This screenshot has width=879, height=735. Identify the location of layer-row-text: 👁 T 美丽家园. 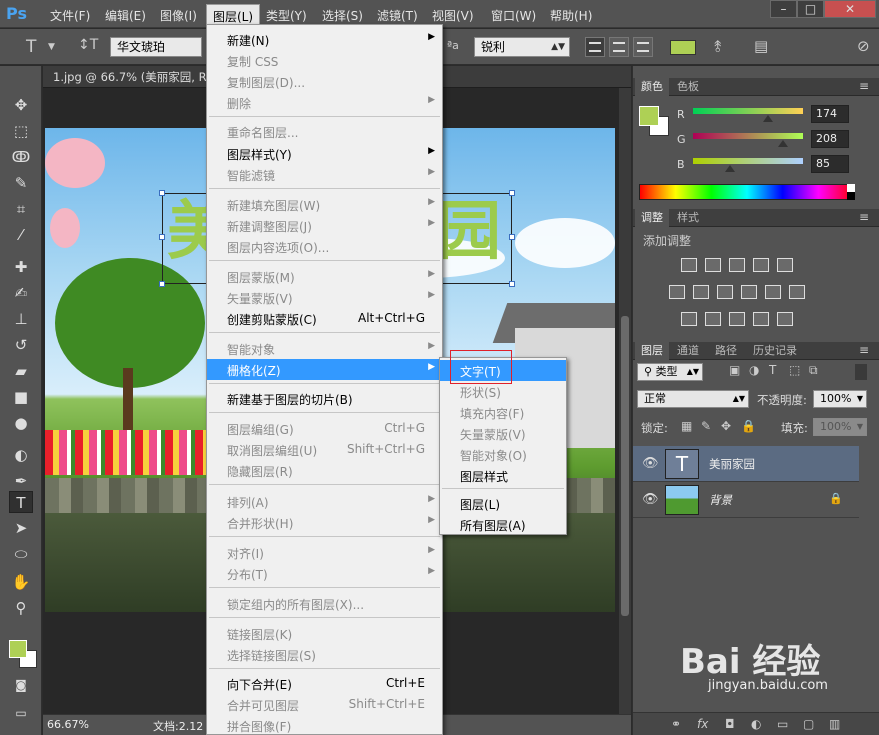
(746, 464).